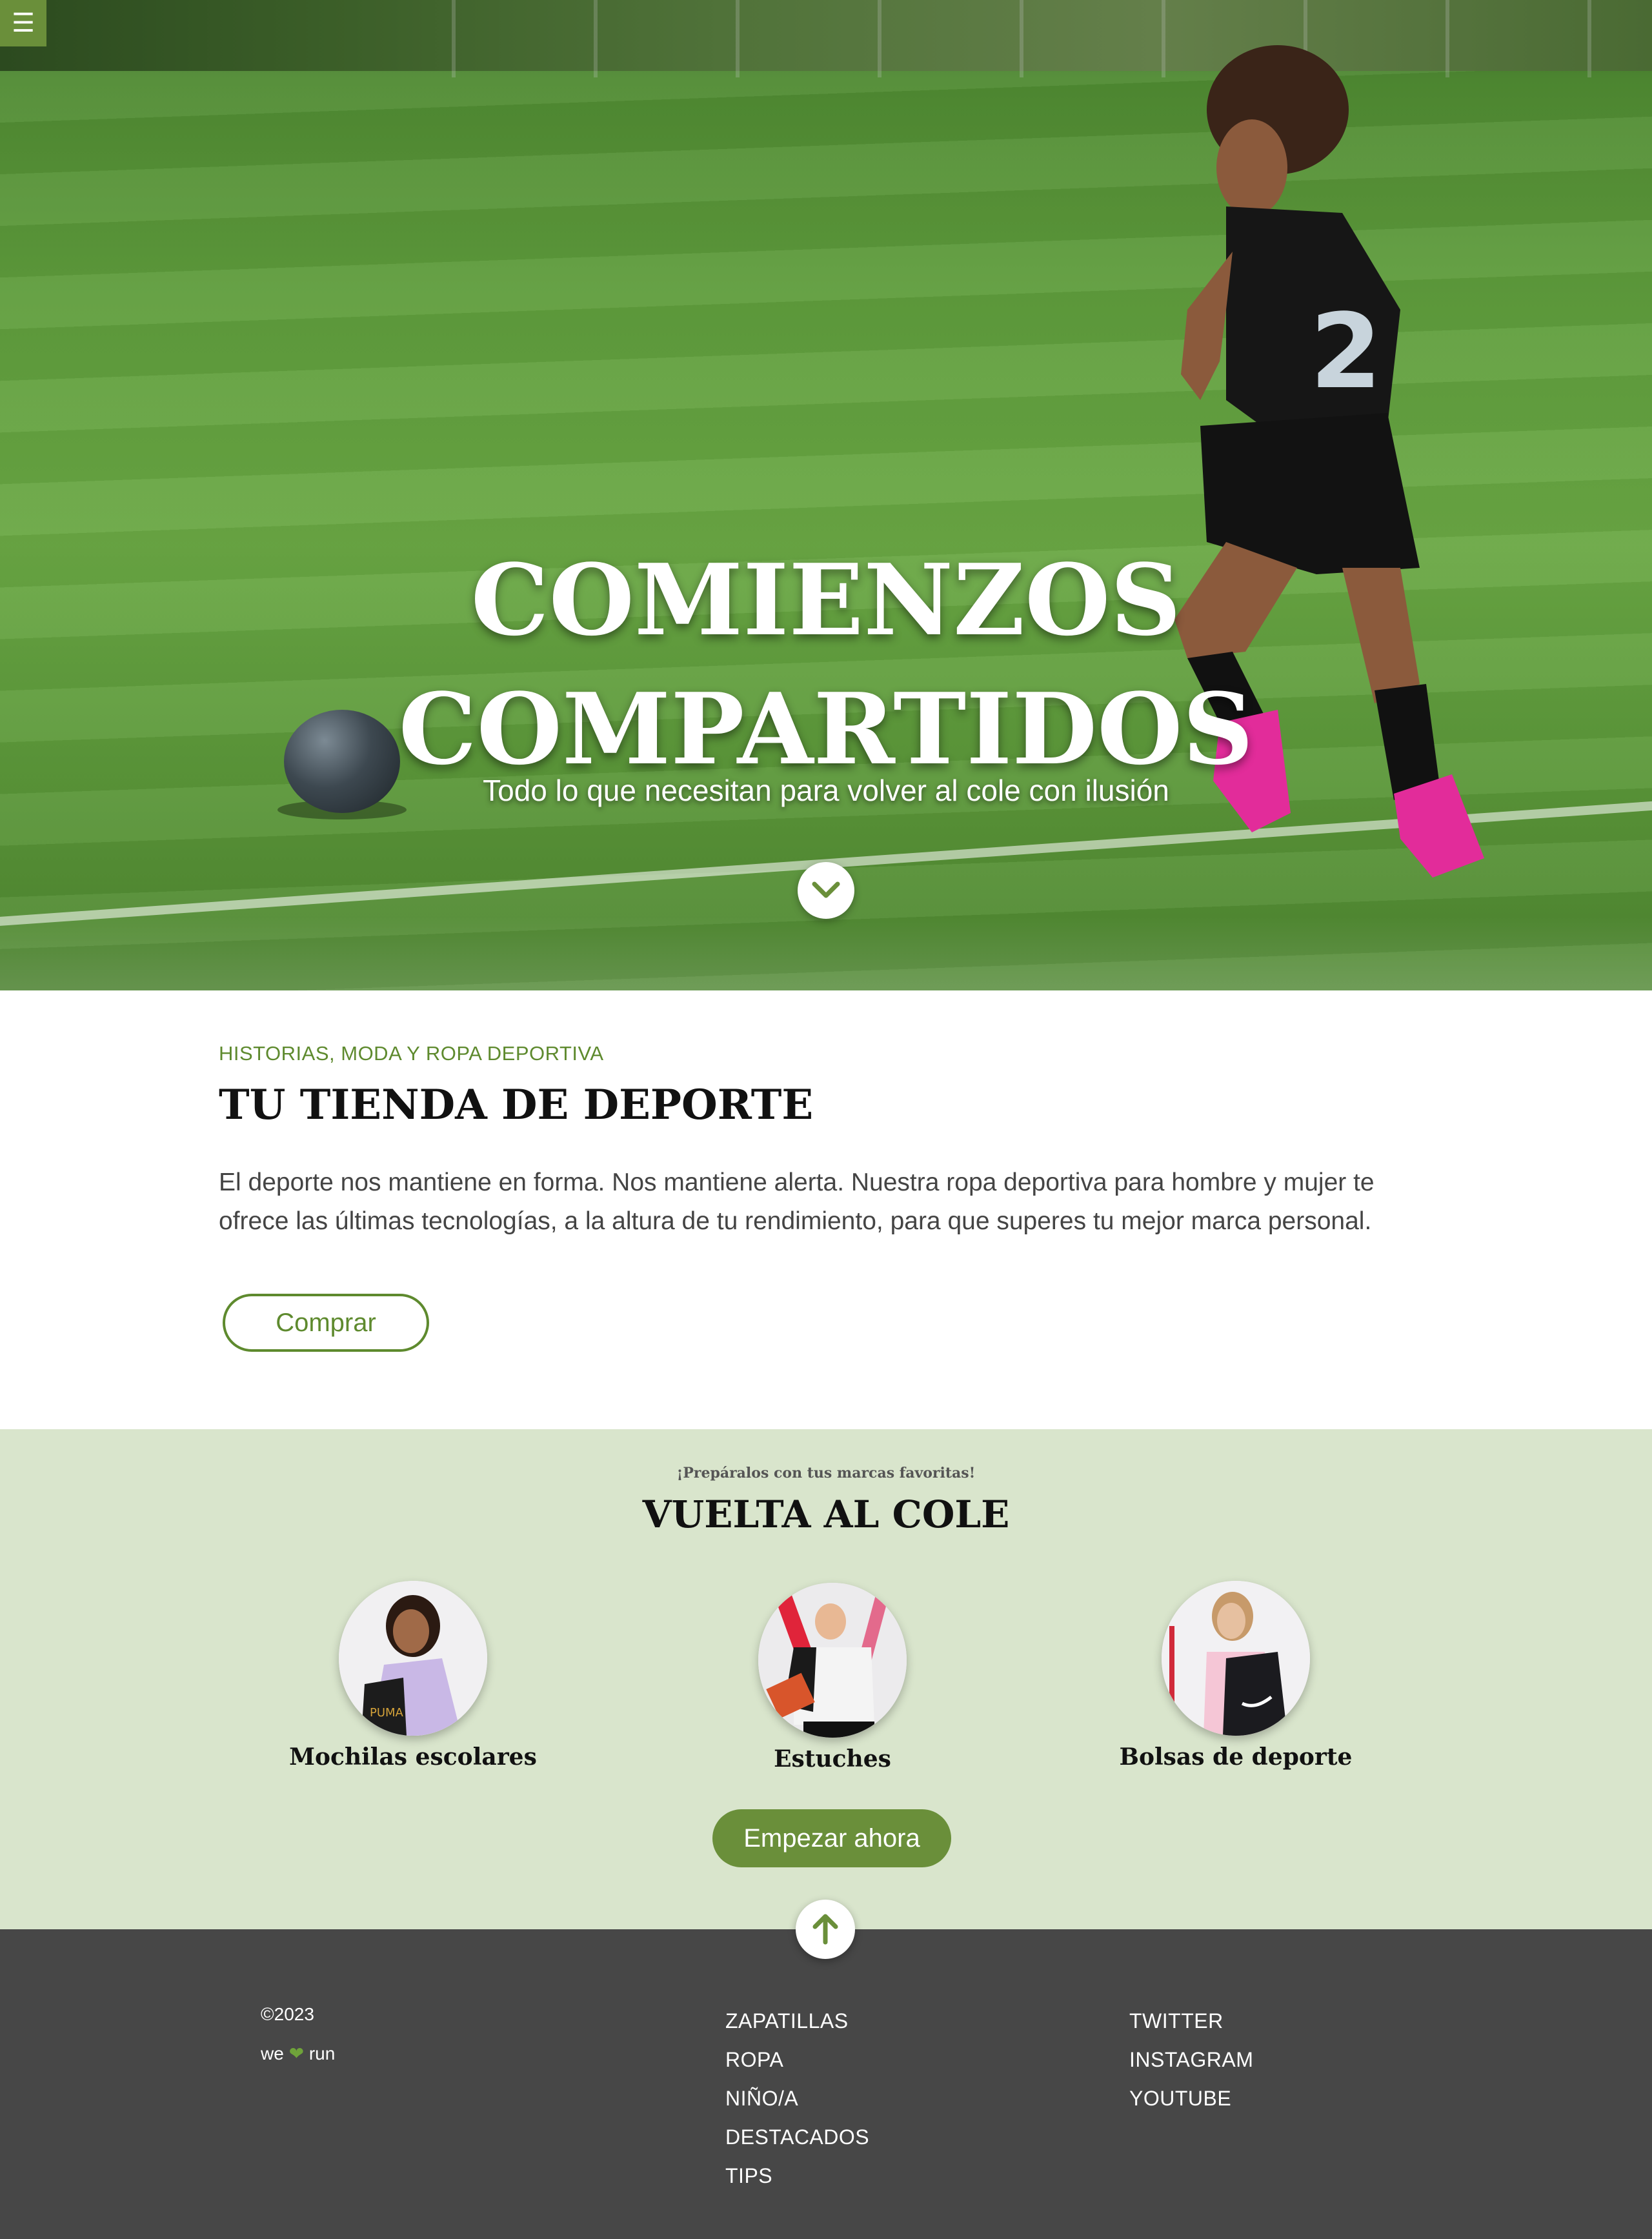 Image resolution: width=1652 pixels, height=2239 pixels. What do you see at coordinates (326, 1323) in the screenshot?
I see `buy-button: Comprar` at bounding box center [326, 1323].